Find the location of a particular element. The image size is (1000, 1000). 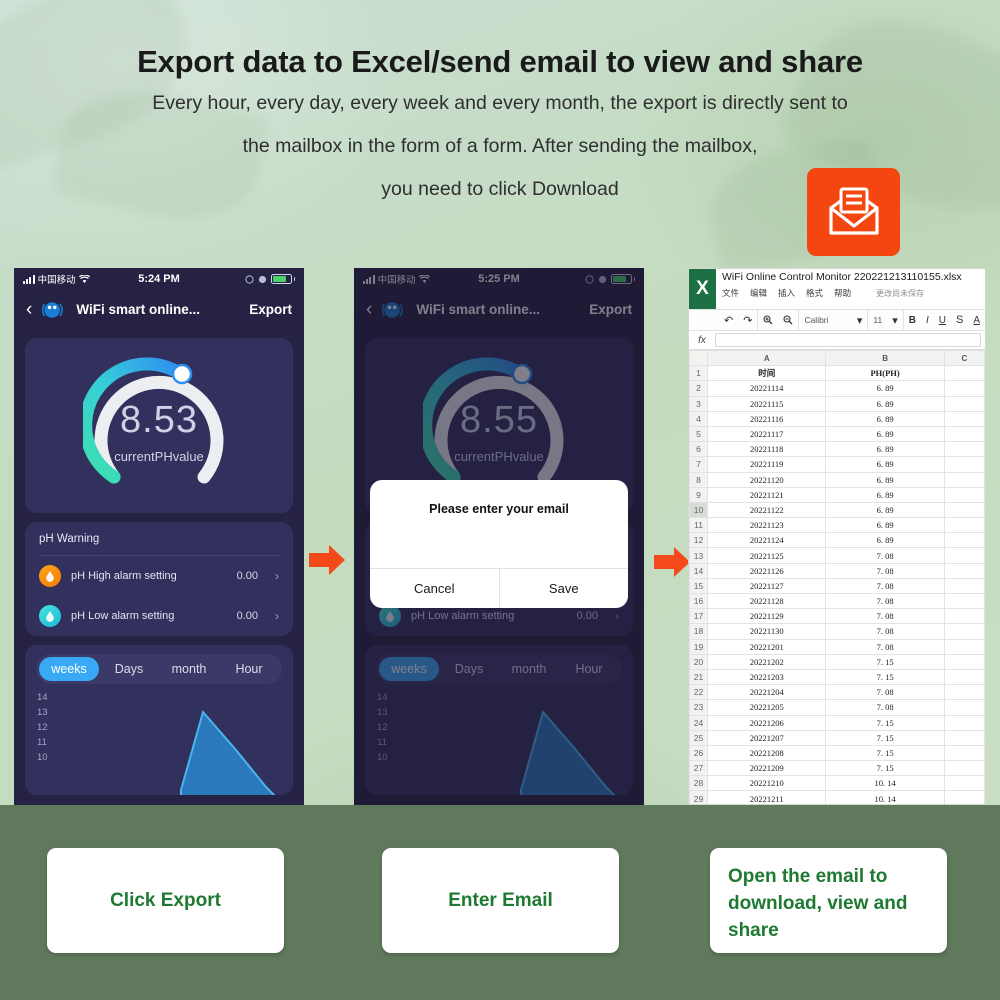

back-button: ‹ is located at coordinates (29, 309).